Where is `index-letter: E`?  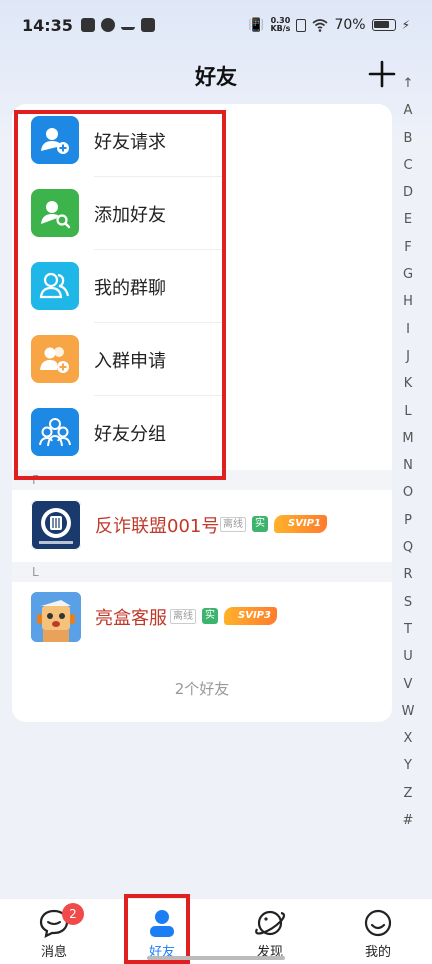 index-letter: E is located at coordinates (408, 219).